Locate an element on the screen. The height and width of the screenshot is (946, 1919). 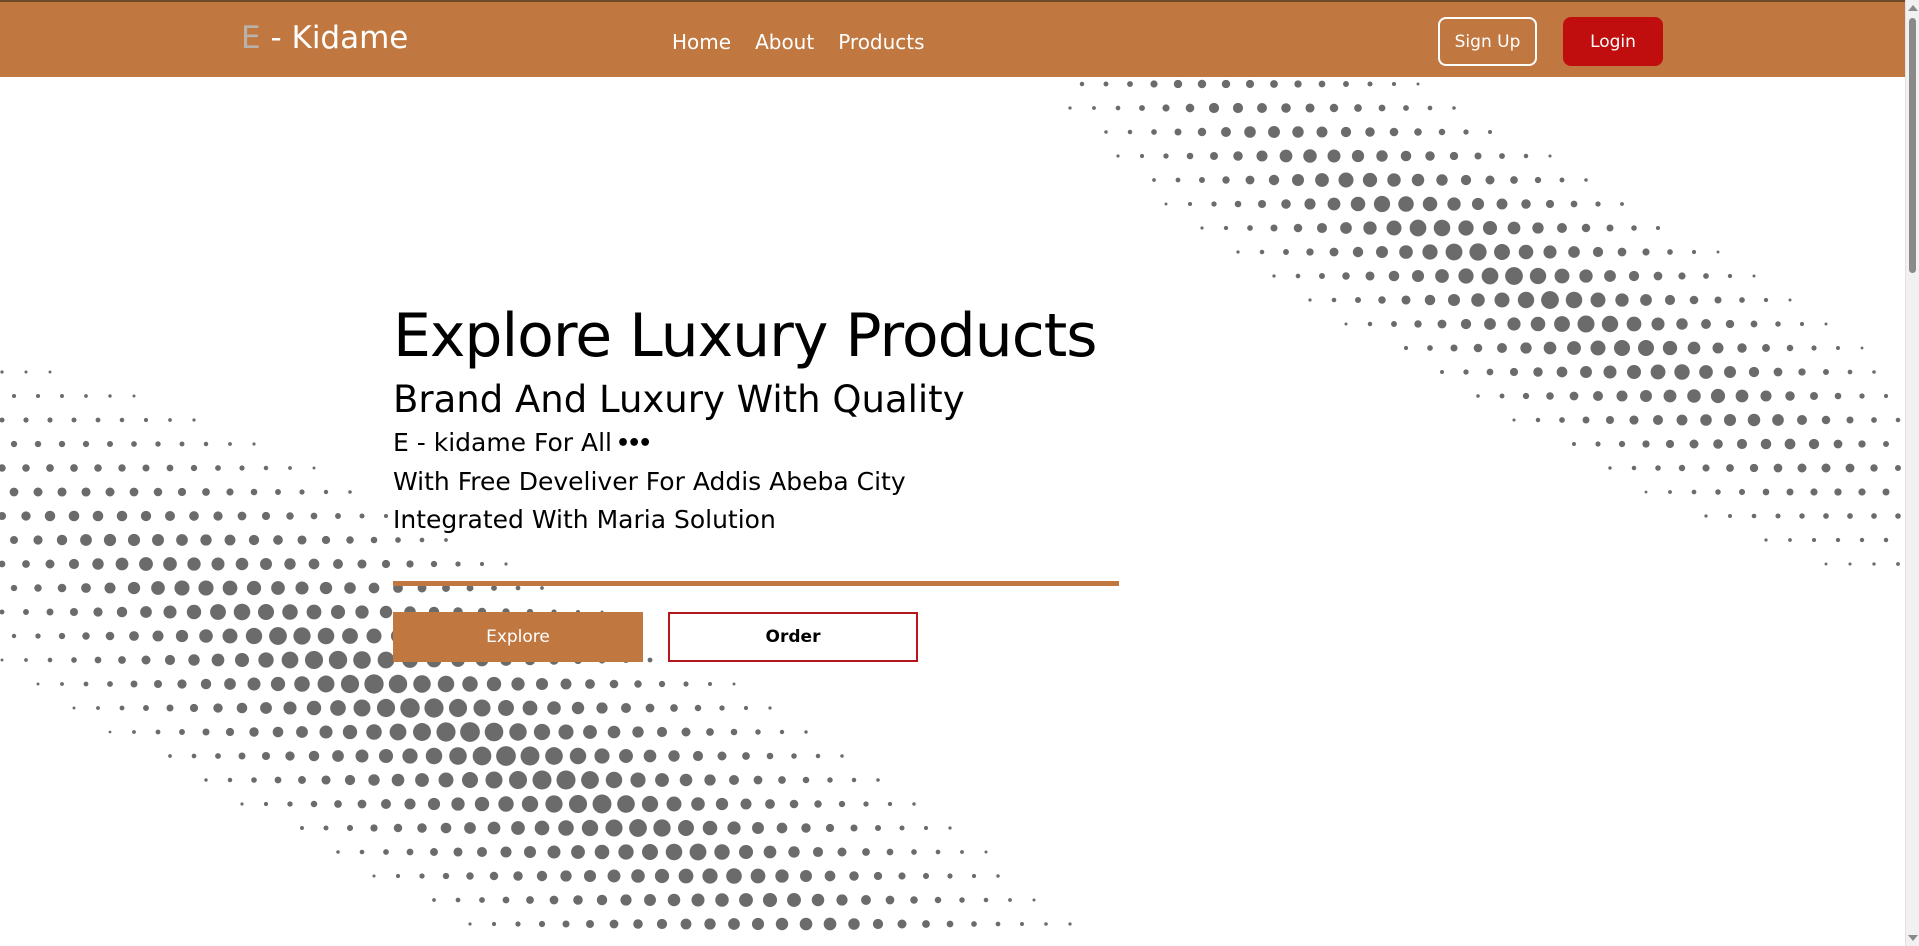
nav-link-products: Products is located at coordinates (881, 42).